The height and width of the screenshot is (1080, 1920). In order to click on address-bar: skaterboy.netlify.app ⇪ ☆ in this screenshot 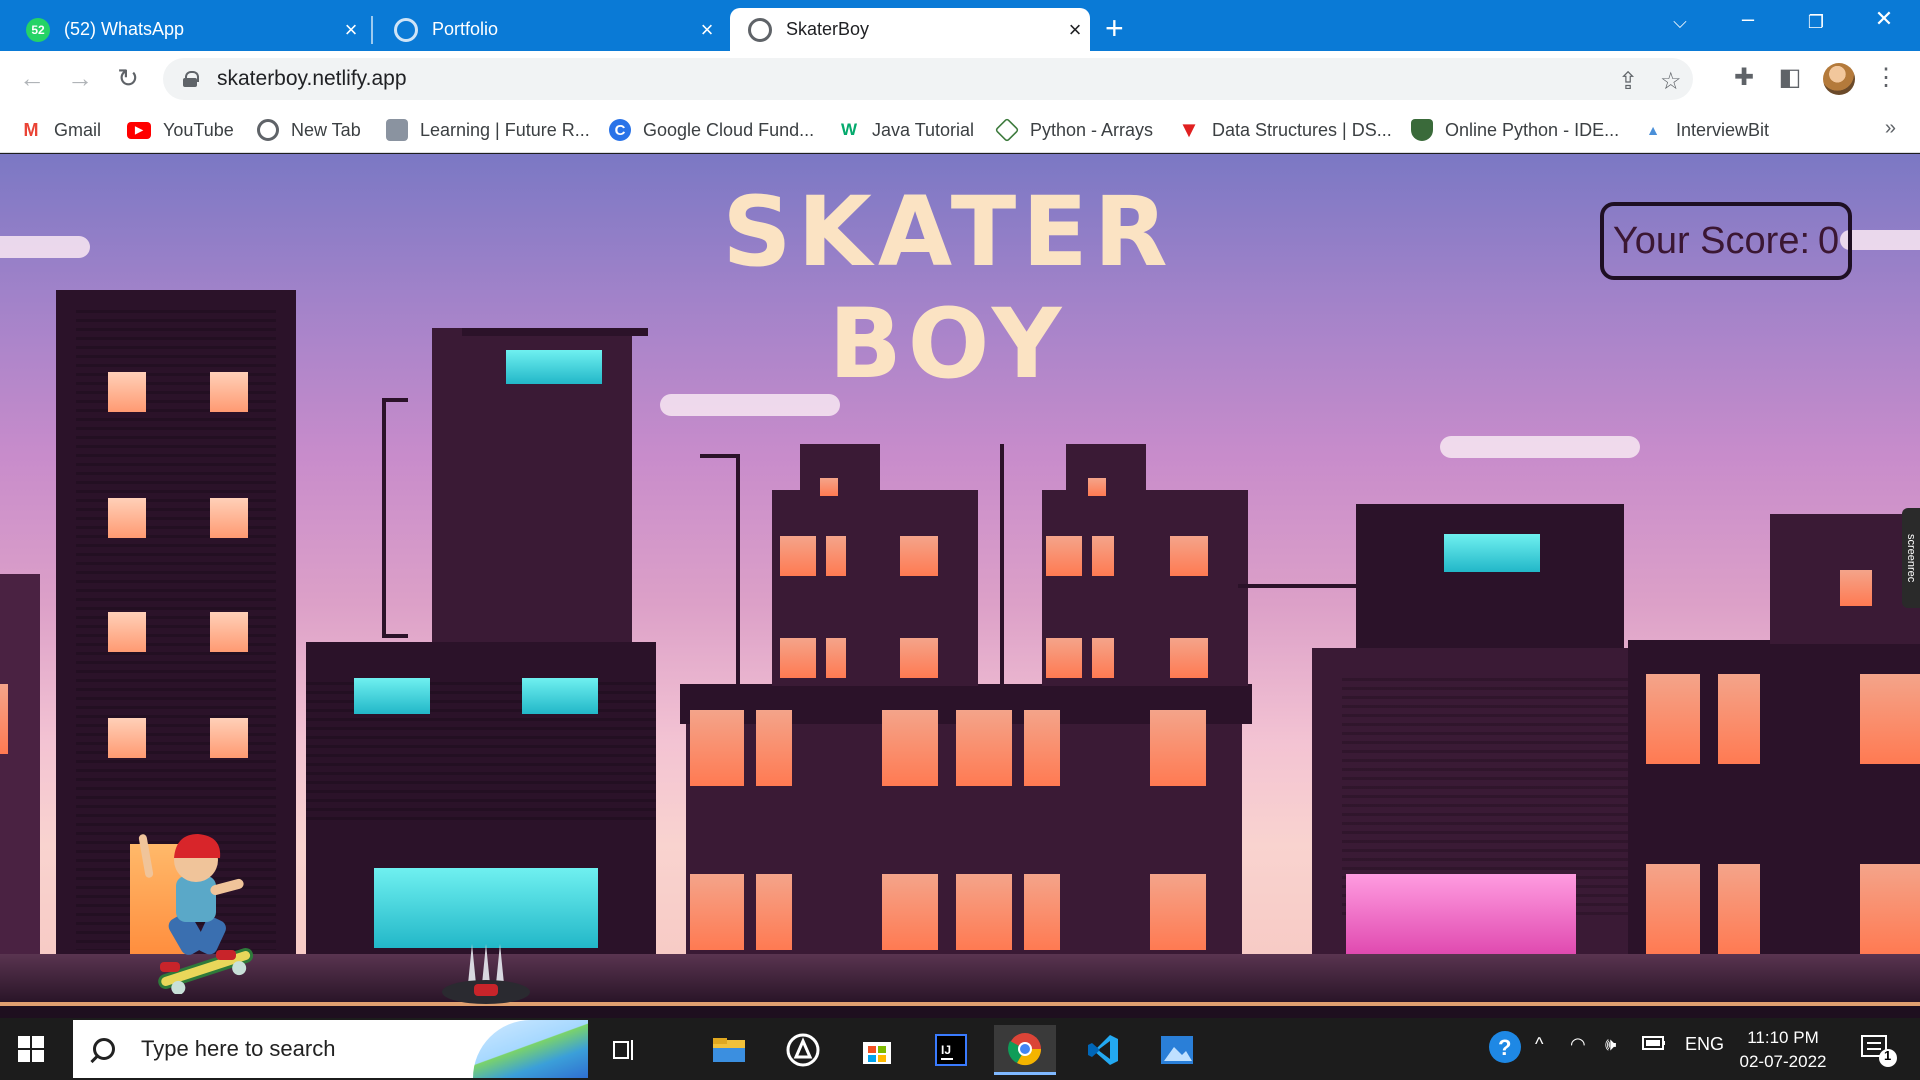, I will do `click(928, 79)`.